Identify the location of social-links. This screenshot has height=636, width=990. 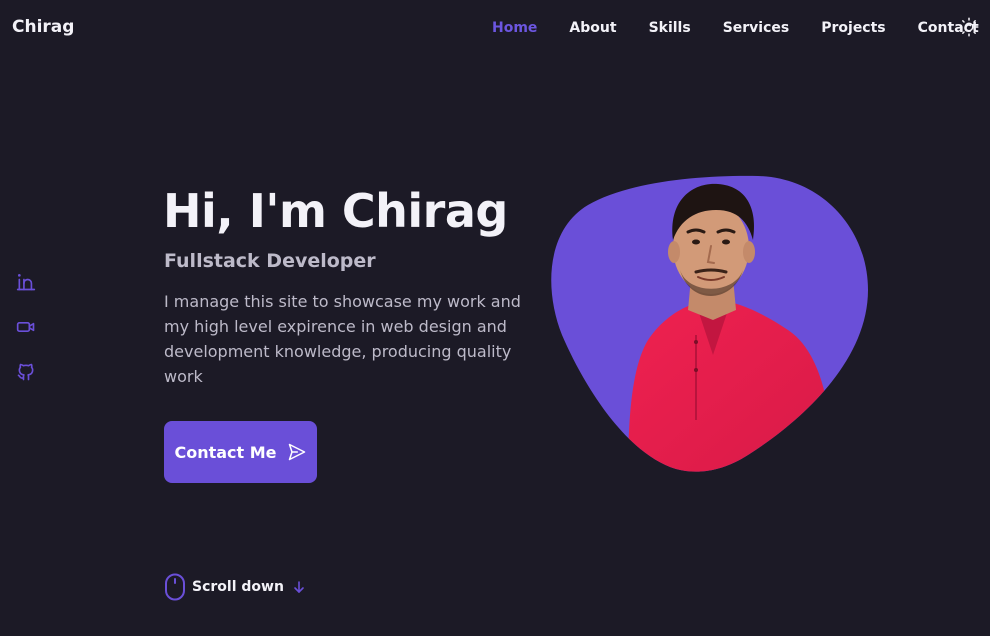
(26, 339).